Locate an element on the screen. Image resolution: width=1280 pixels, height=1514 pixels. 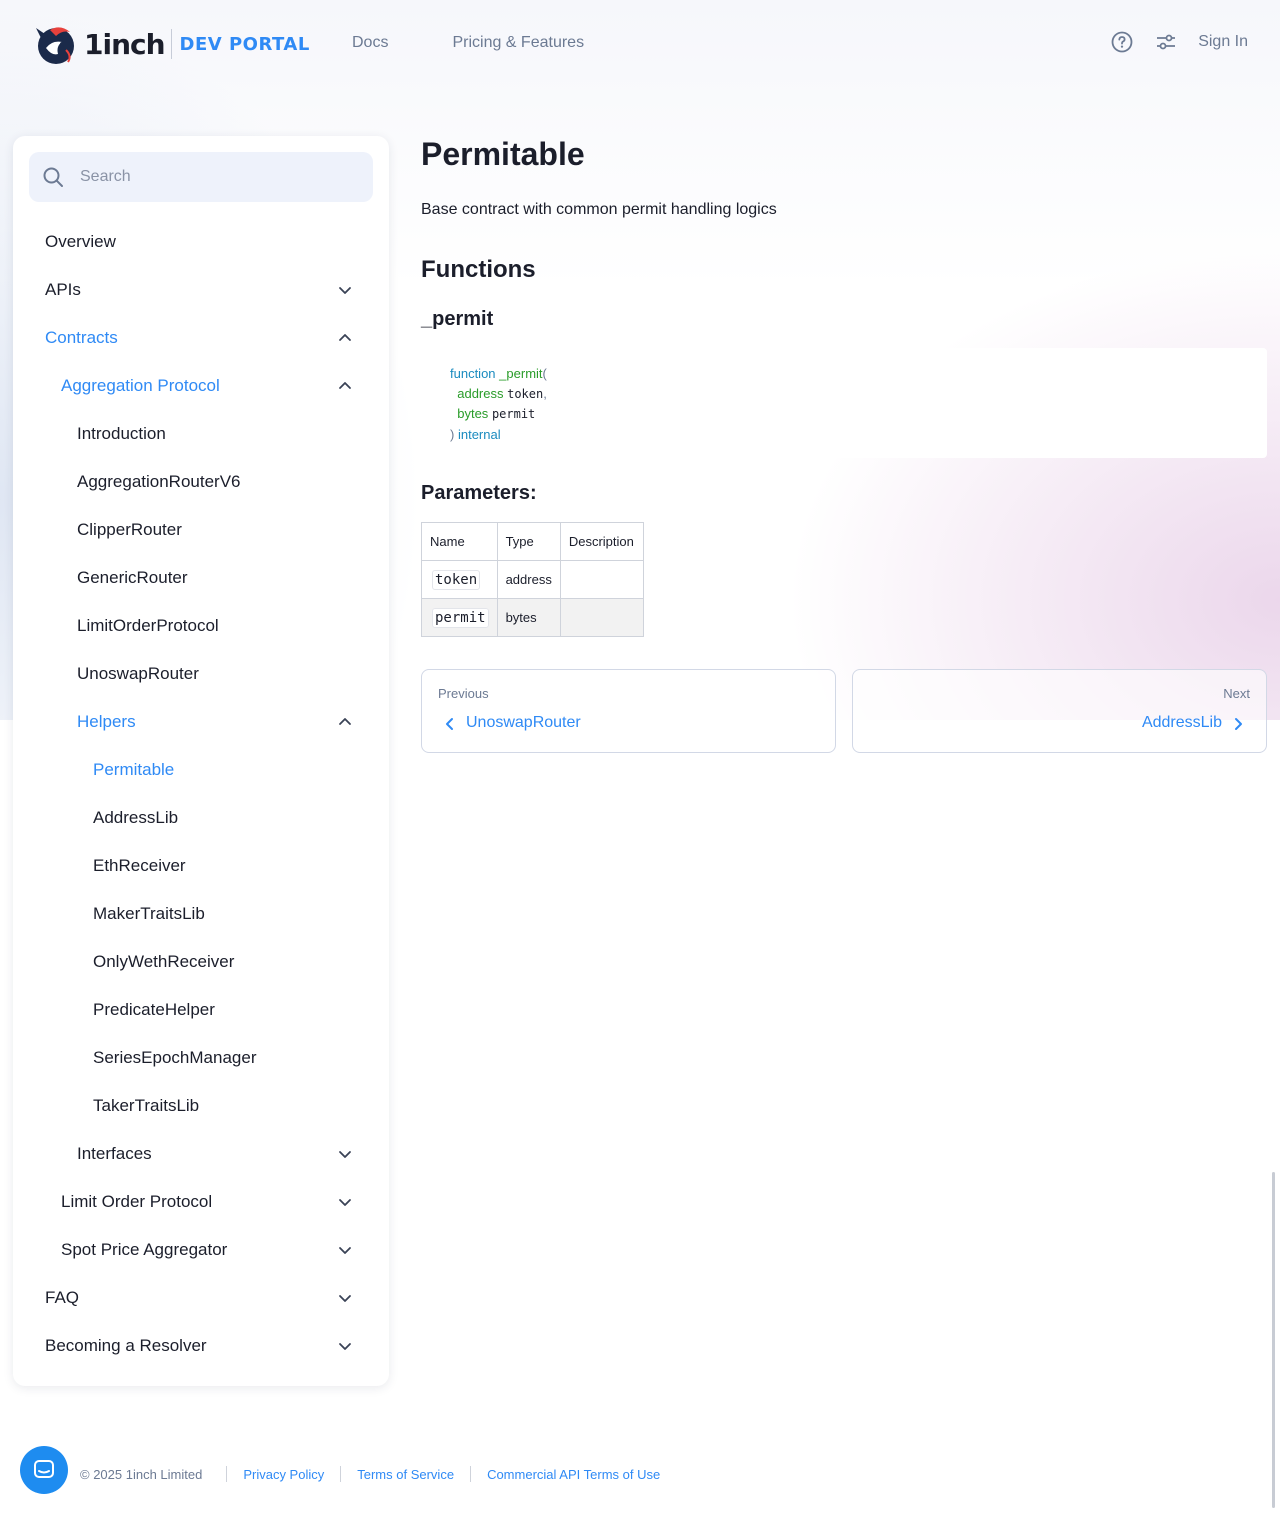
nav-pricing-features: Pricing & Features is located at coordinates (518, 43).